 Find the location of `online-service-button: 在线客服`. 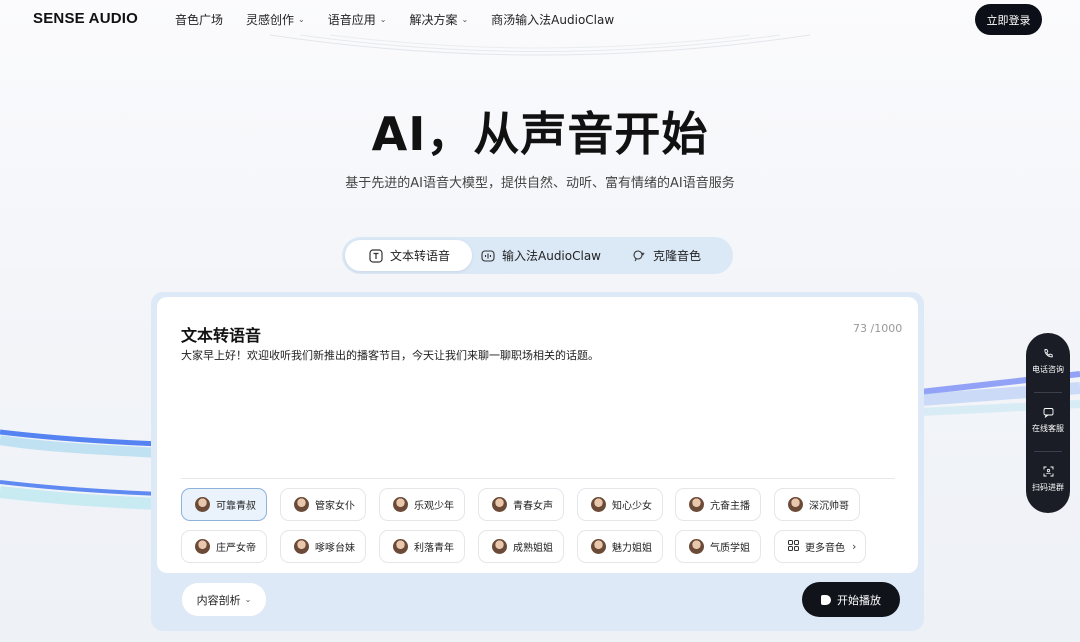

online-service-button: 在线客服 is located at coordinates (1048, 420).